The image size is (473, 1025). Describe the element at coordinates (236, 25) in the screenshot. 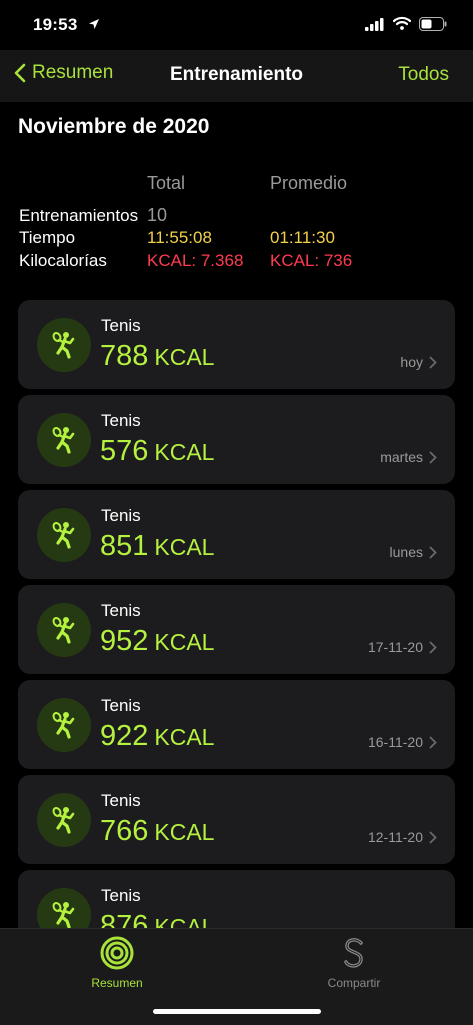

I see `status-bar: 19:53` at that location.